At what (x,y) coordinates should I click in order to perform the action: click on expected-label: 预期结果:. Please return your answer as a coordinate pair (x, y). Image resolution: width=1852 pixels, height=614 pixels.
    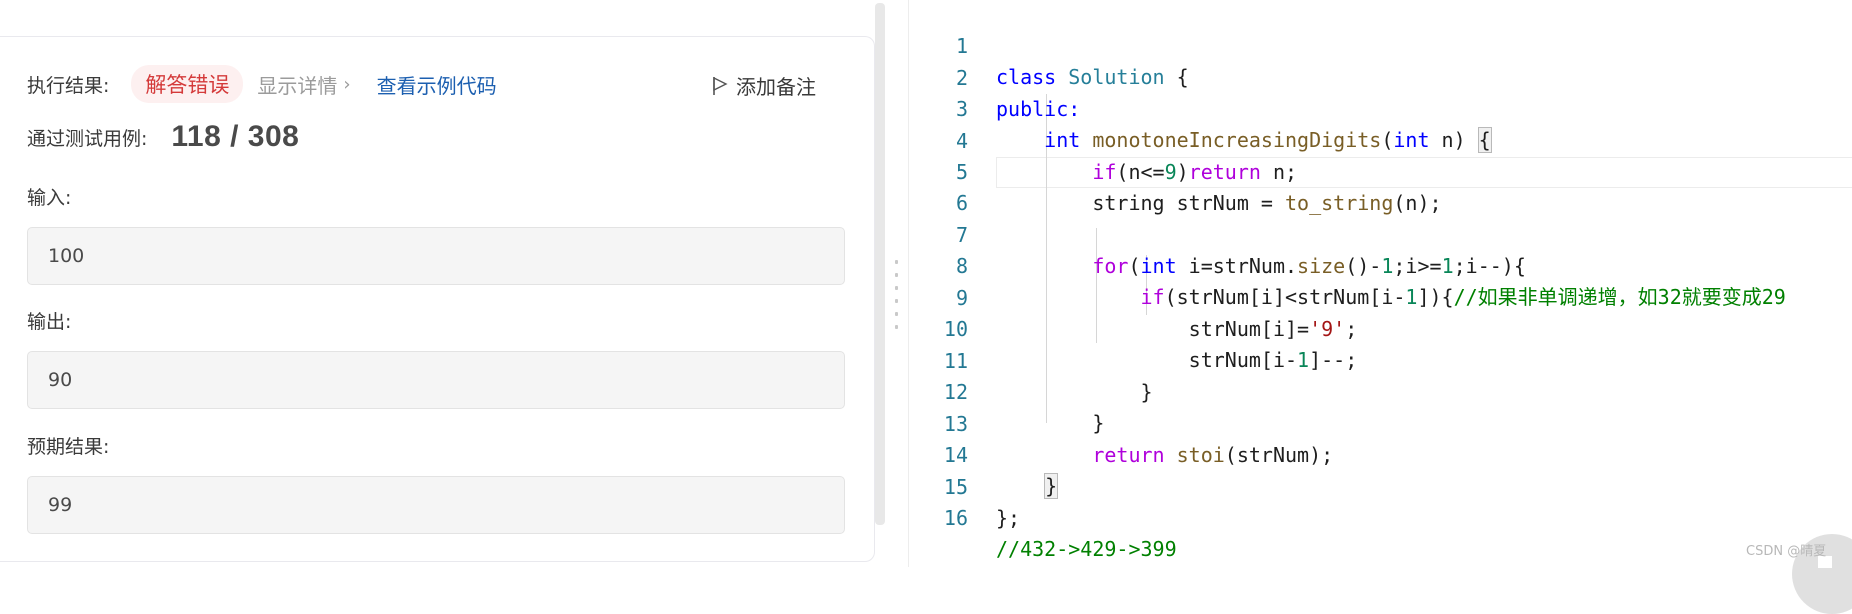
    Looking at the image, I should click on (68, 447).